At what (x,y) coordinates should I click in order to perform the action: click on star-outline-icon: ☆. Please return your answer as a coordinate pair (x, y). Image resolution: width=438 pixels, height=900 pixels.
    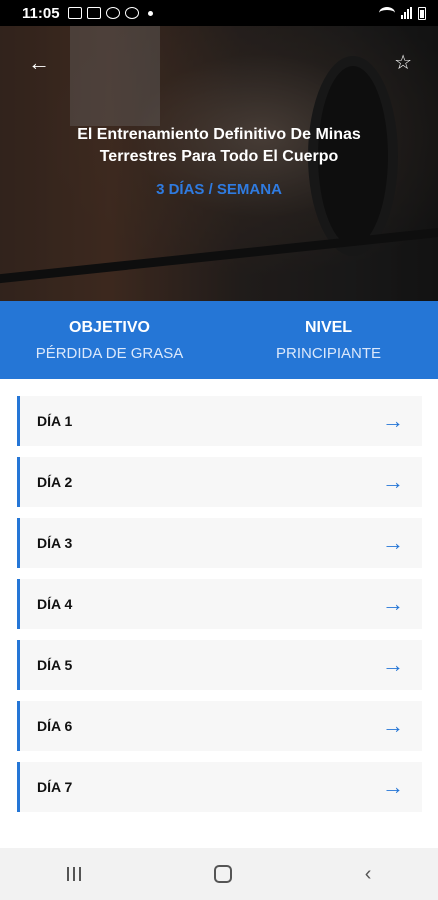
    Looking at the image, I should click on (403, 62).